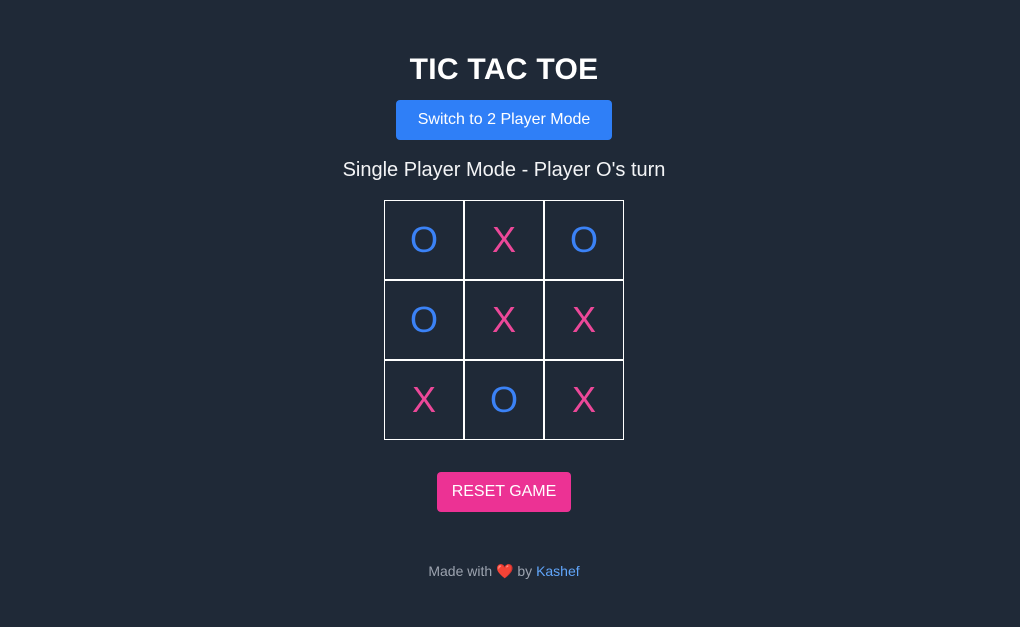 The image size is (1020, 627). What do you see at coordinates (558, 571) in the screenshot?
I see `author-link: Kashef` at bounding box center [558, 571].